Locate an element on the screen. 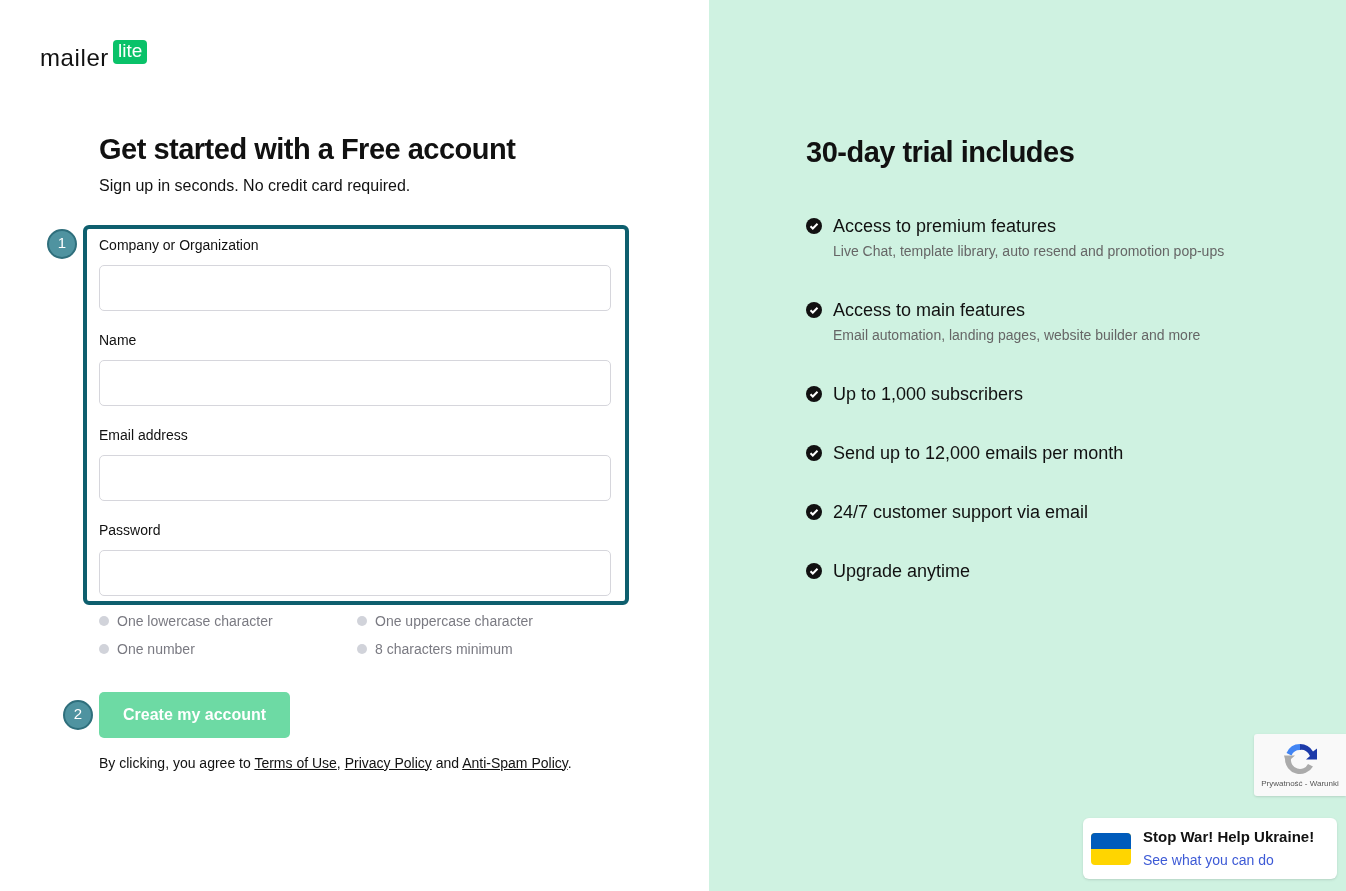 This screenshot has width=1346, height=891. password-rule: One uppercase character is located at coordinates (454, 621).